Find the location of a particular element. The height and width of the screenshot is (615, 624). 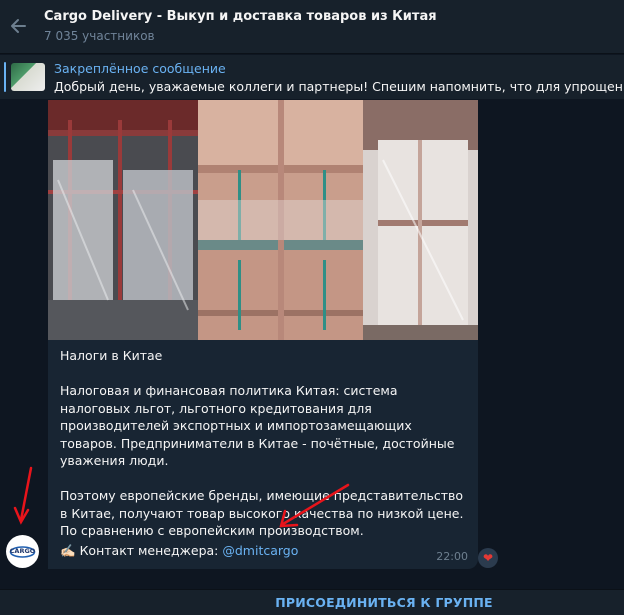

pinned-indicator is located at coordinates (5, 77).